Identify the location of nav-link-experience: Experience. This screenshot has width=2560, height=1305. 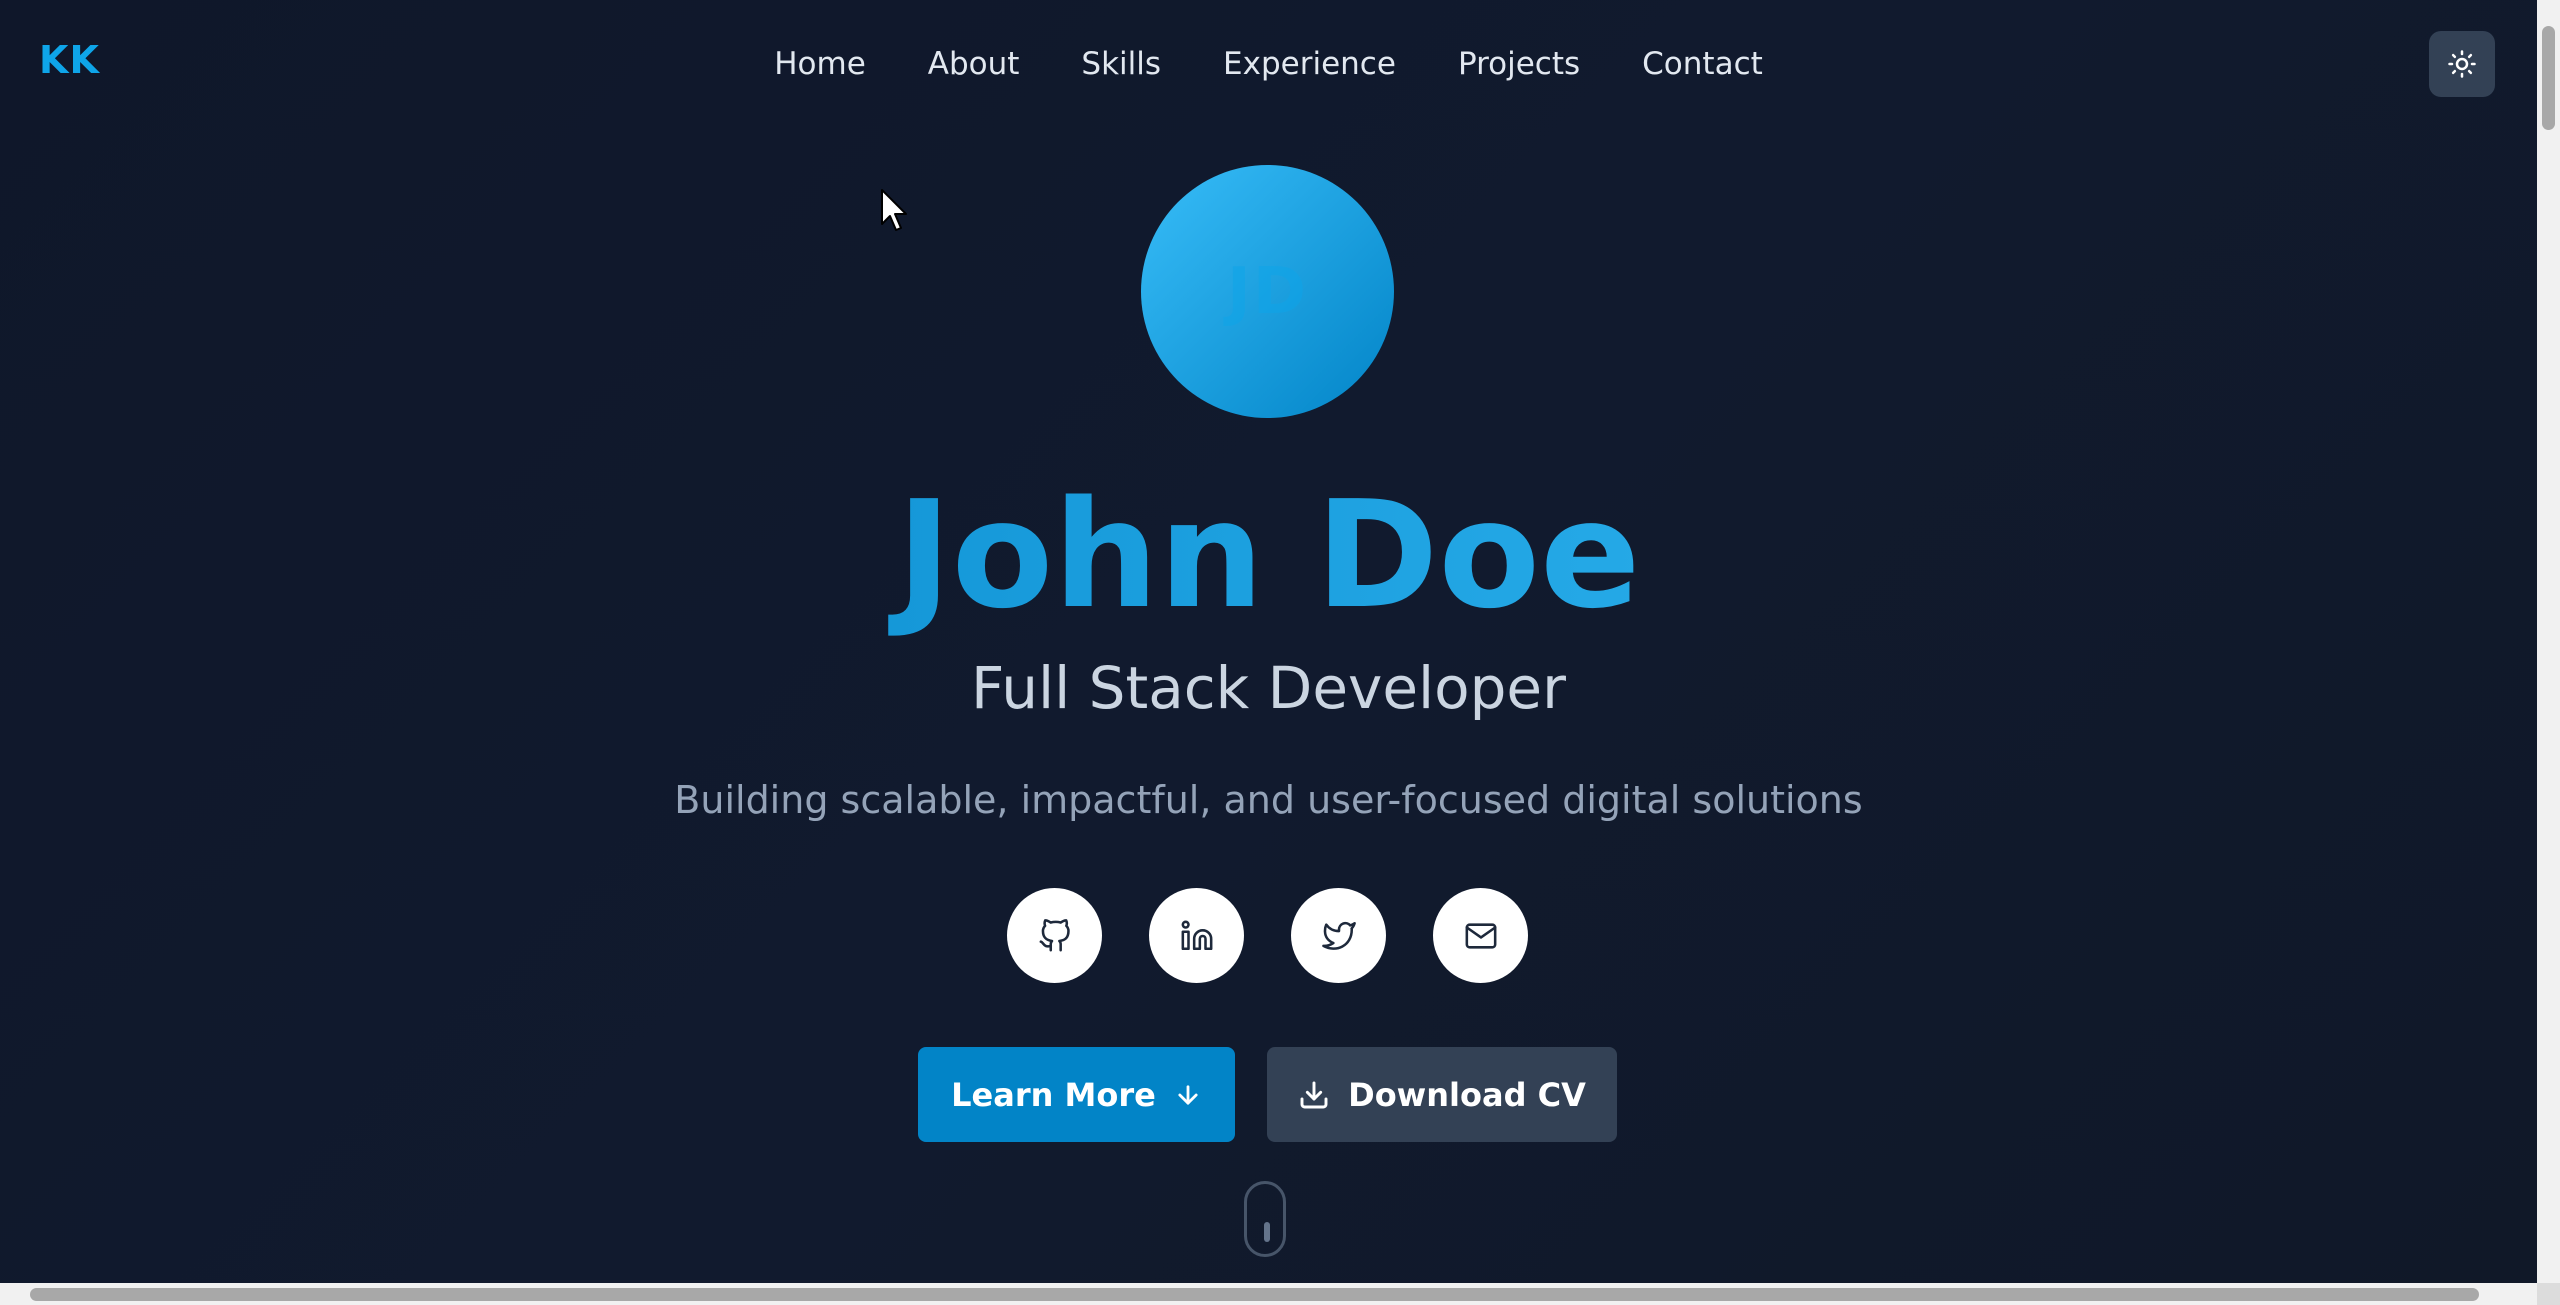
(1309, 64).